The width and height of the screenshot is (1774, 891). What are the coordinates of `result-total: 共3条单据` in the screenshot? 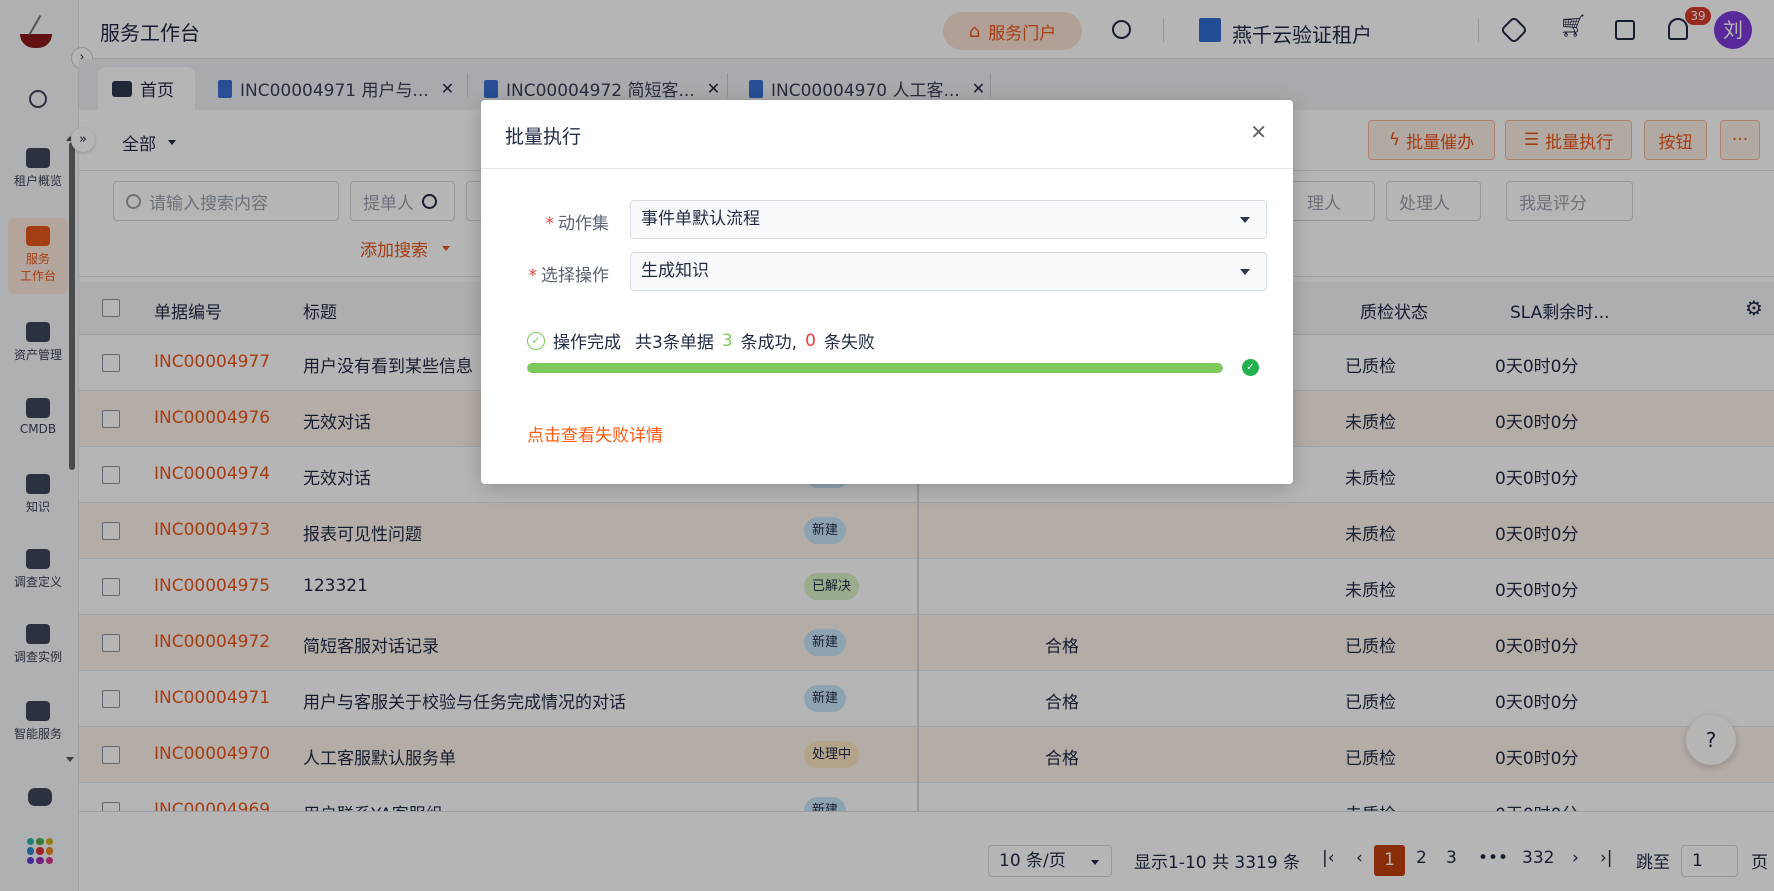 It's located at (674, 343).